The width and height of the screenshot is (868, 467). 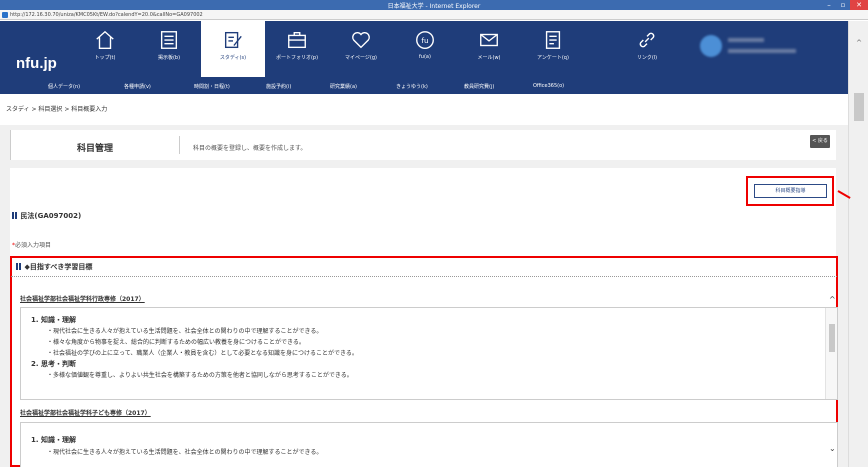 I want to click on scroll-down-icon: ⌄, so click(x=832, y=448).